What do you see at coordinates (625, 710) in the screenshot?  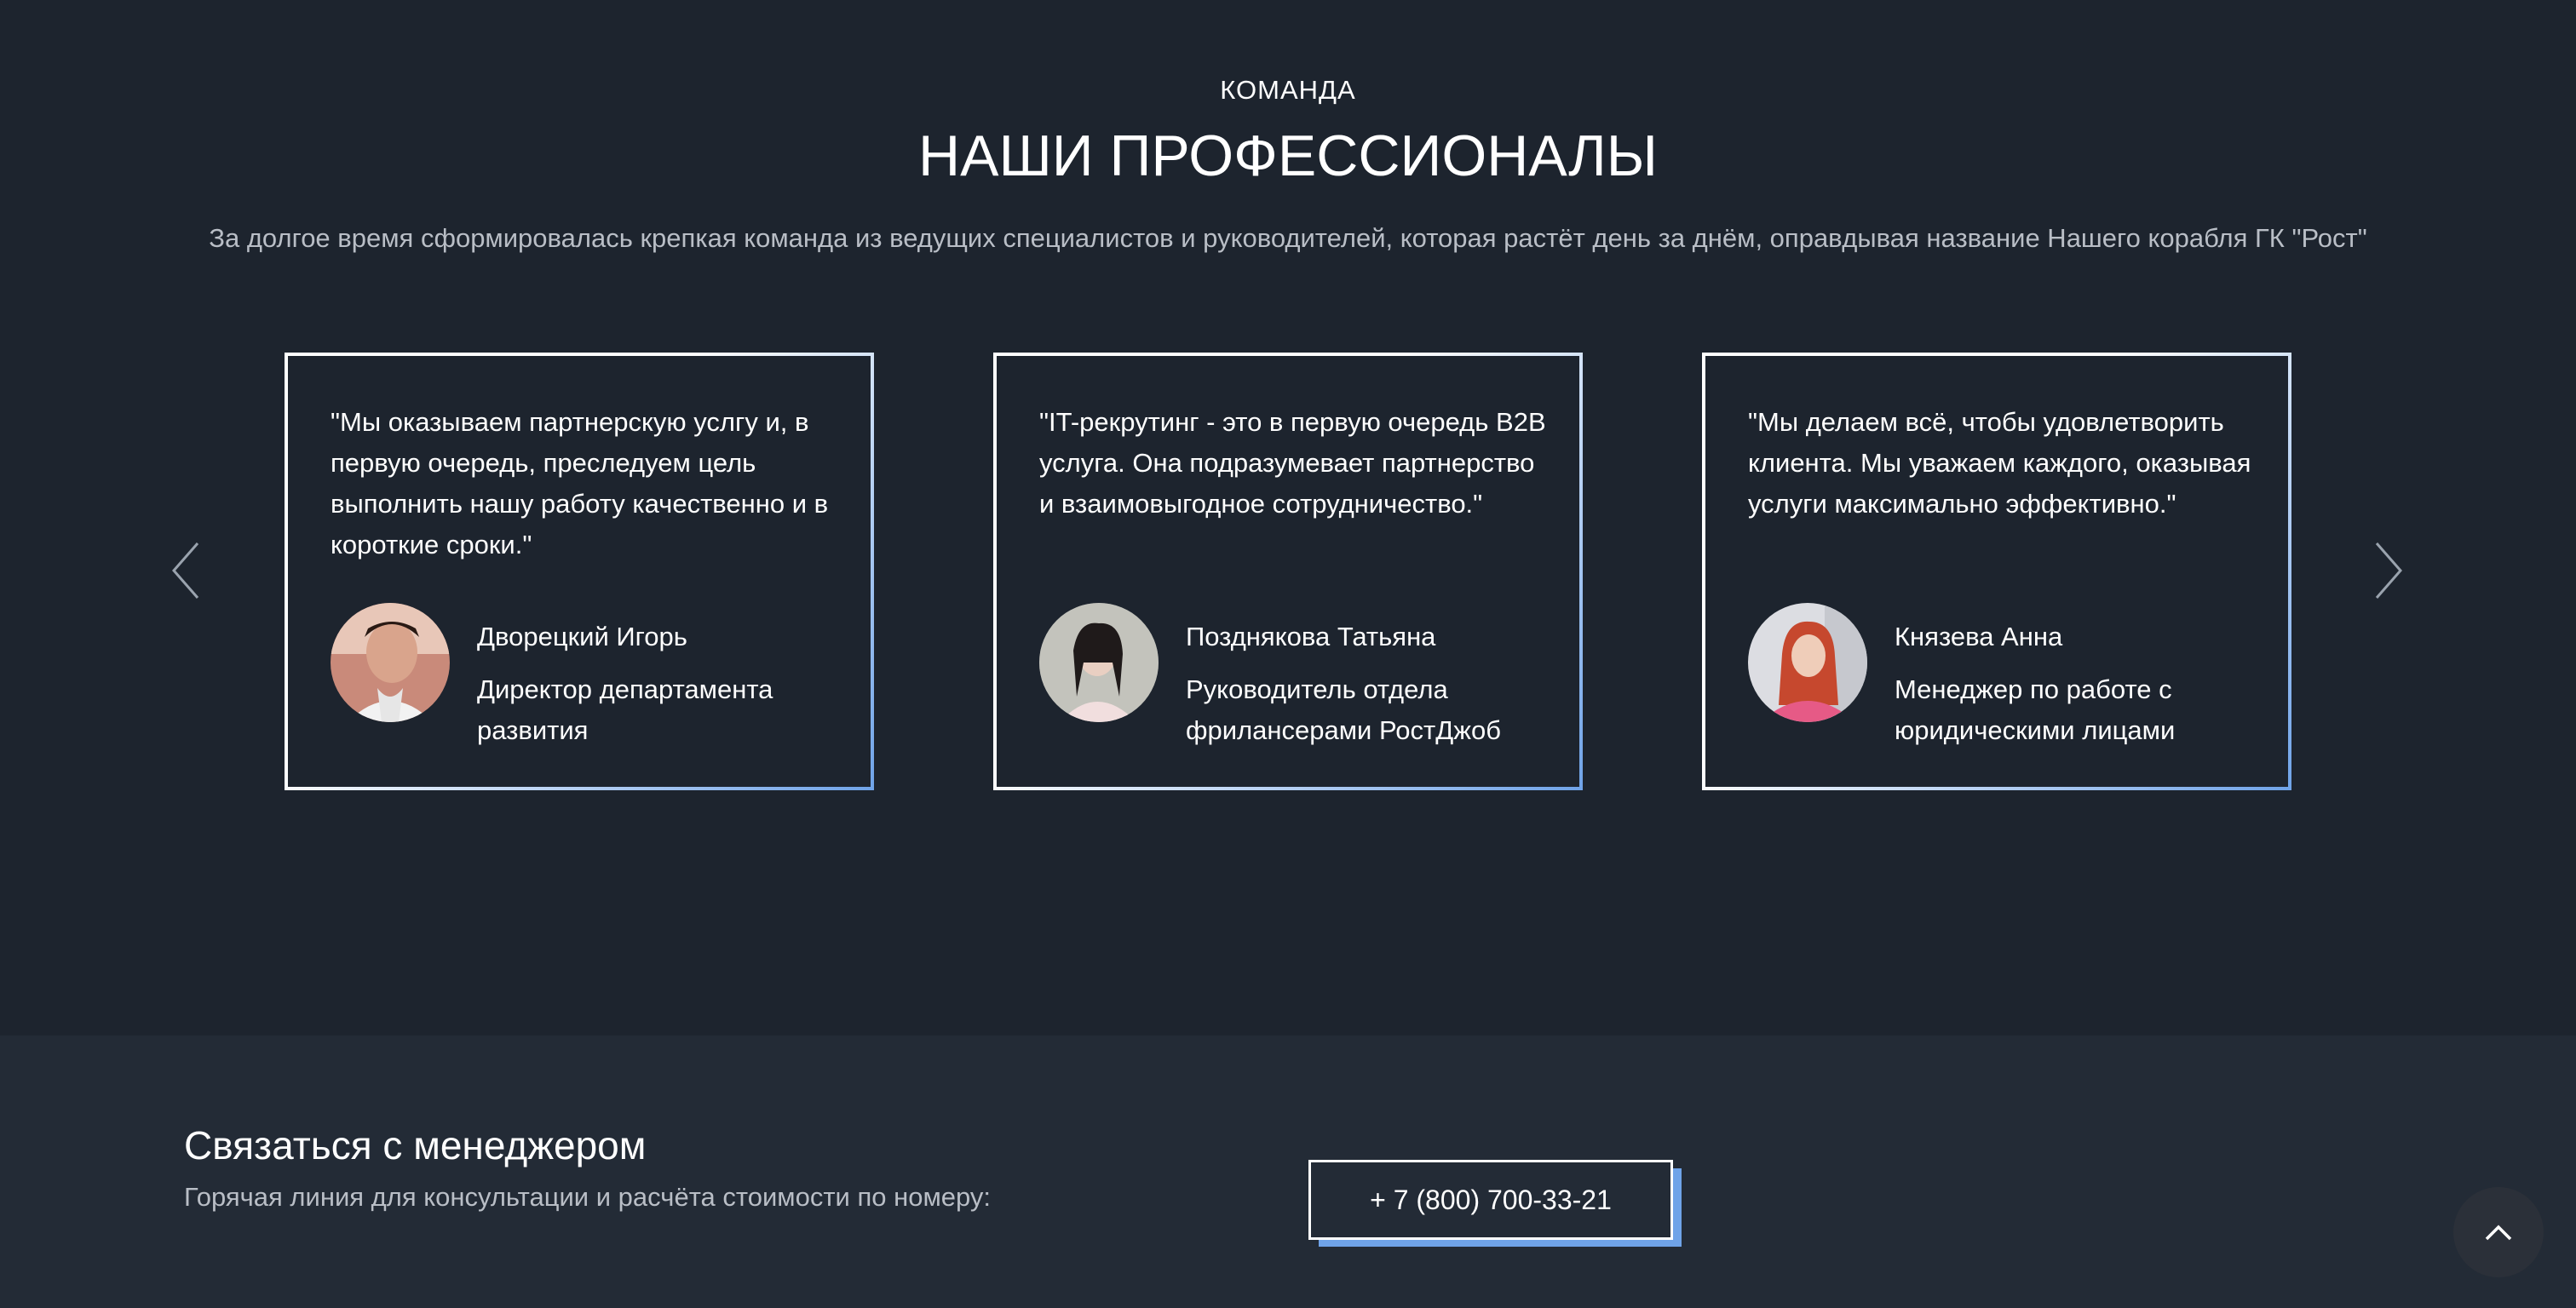 I see `person-role: Директор департамента развития` at bounding box center [625, 710].